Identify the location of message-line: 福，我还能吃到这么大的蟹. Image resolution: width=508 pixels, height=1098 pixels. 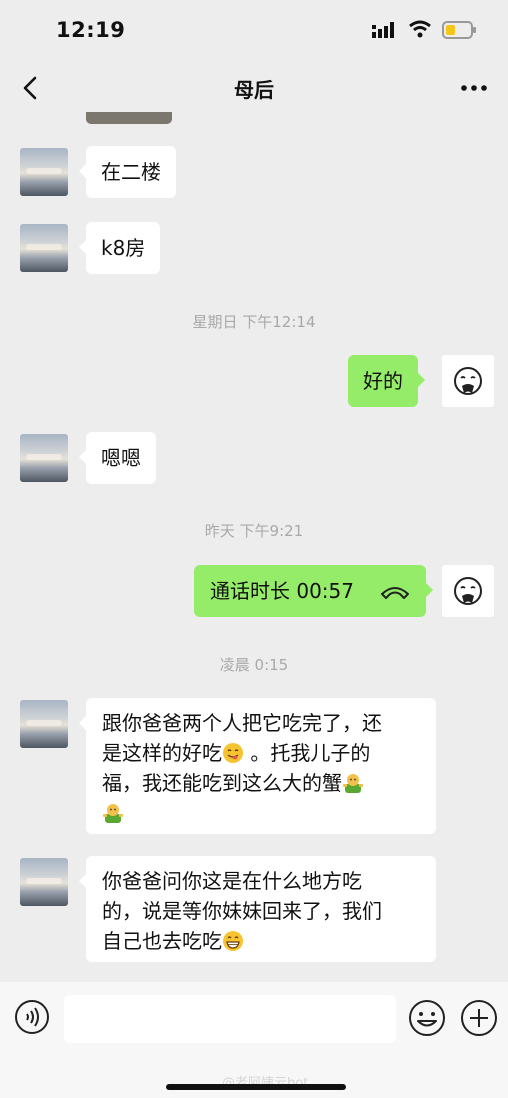
(242, 783).